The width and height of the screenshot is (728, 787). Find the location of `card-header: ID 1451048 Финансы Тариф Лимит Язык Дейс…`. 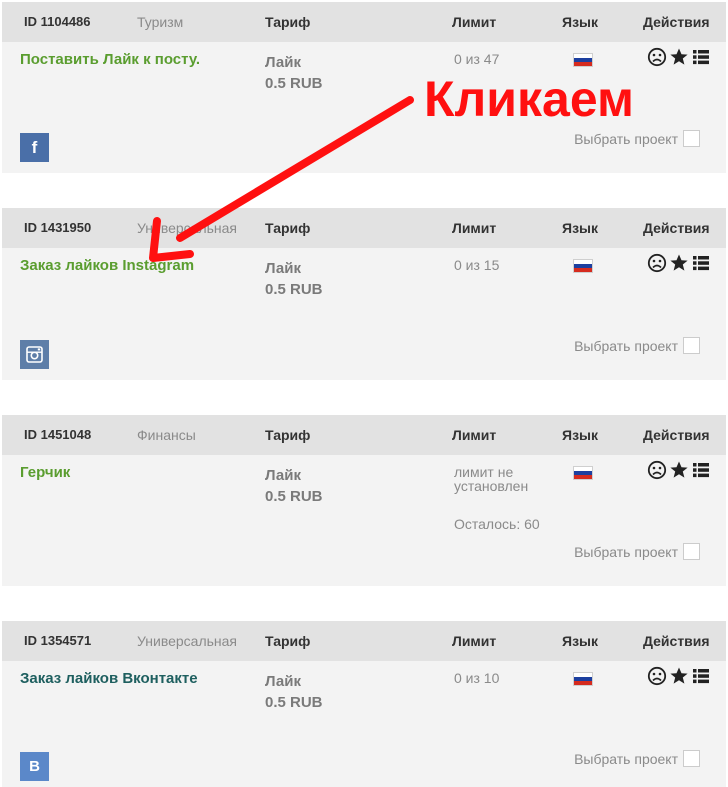

card-header: ID 1451048 Финансы Тариф Лимит Язык Дейс… is located at coordinates (364, 435).